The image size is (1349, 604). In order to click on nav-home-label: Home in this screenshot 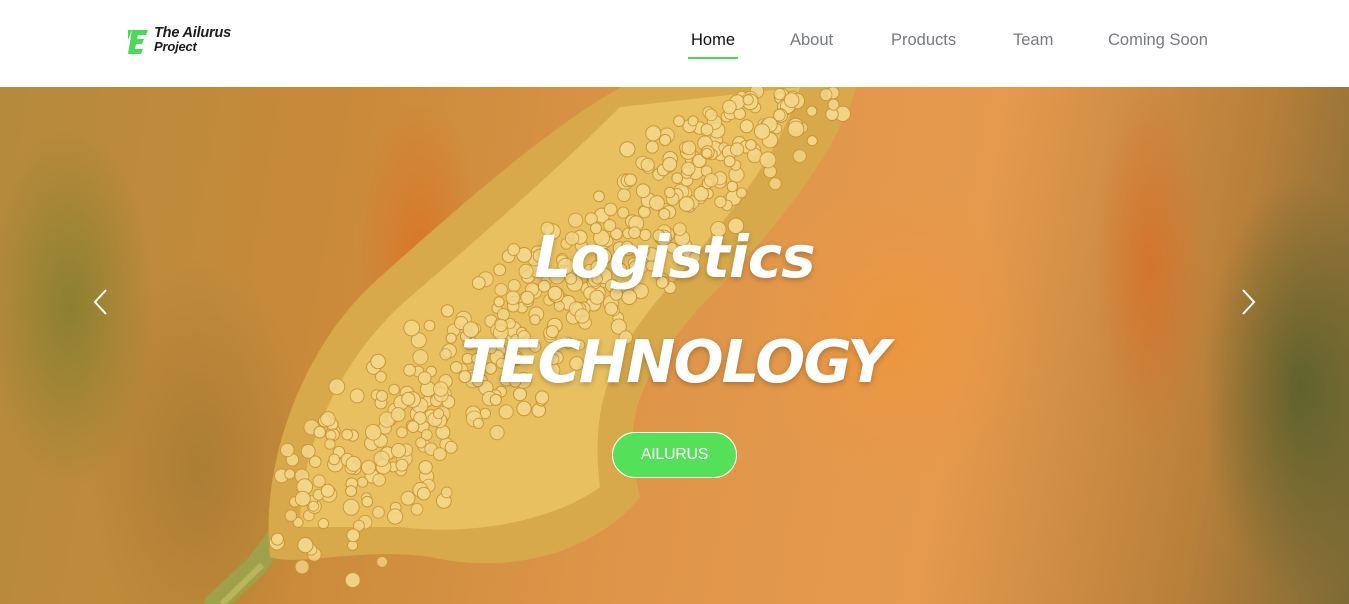, I will do `click(713, 40)`.